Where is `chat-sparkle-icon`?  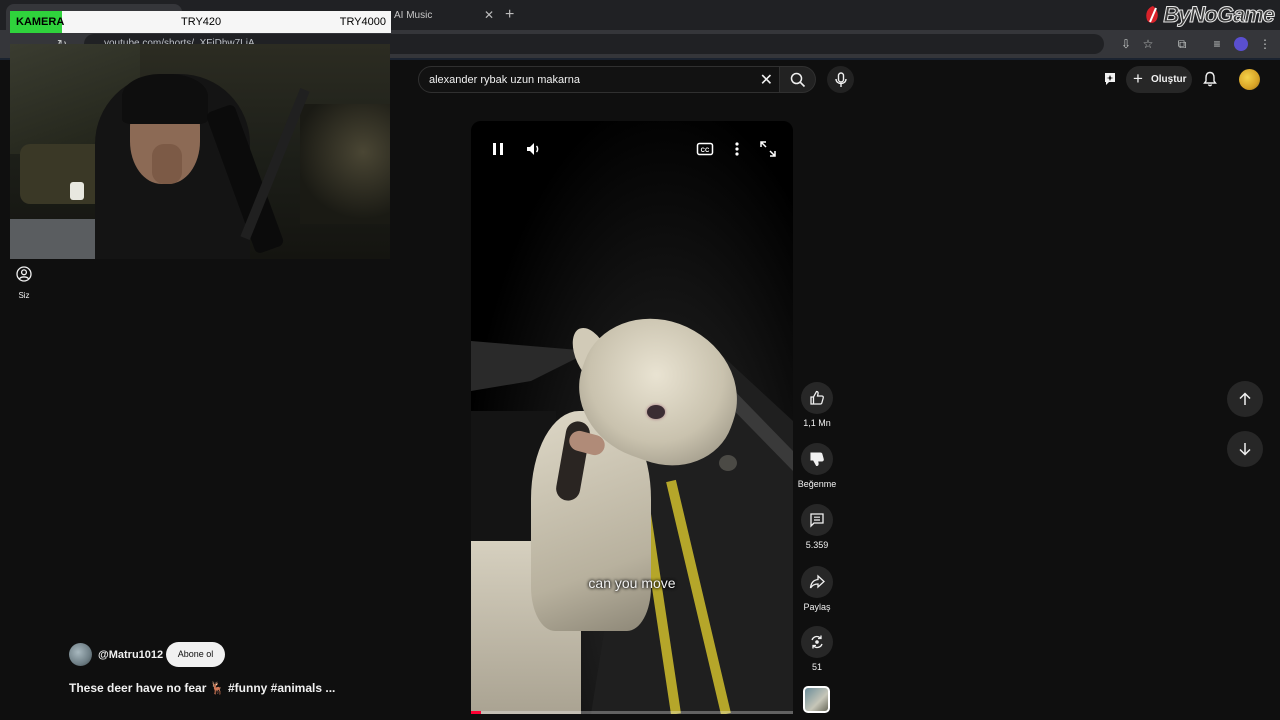 chat-sparkle-icon is located at coordinates (1110, 79).